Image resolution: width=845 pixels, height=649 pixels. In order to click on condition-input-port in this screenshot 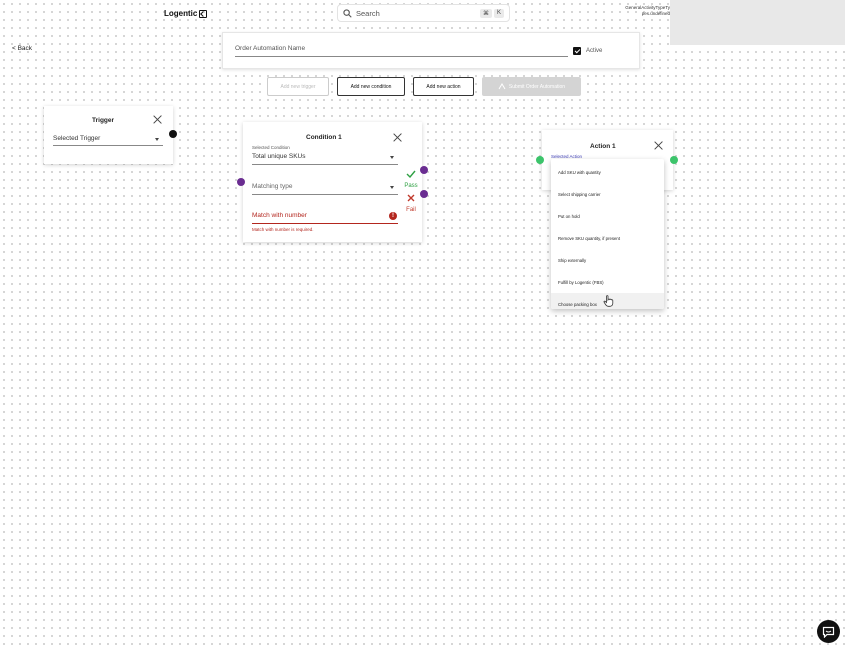, I will do `click(241, 182)`.